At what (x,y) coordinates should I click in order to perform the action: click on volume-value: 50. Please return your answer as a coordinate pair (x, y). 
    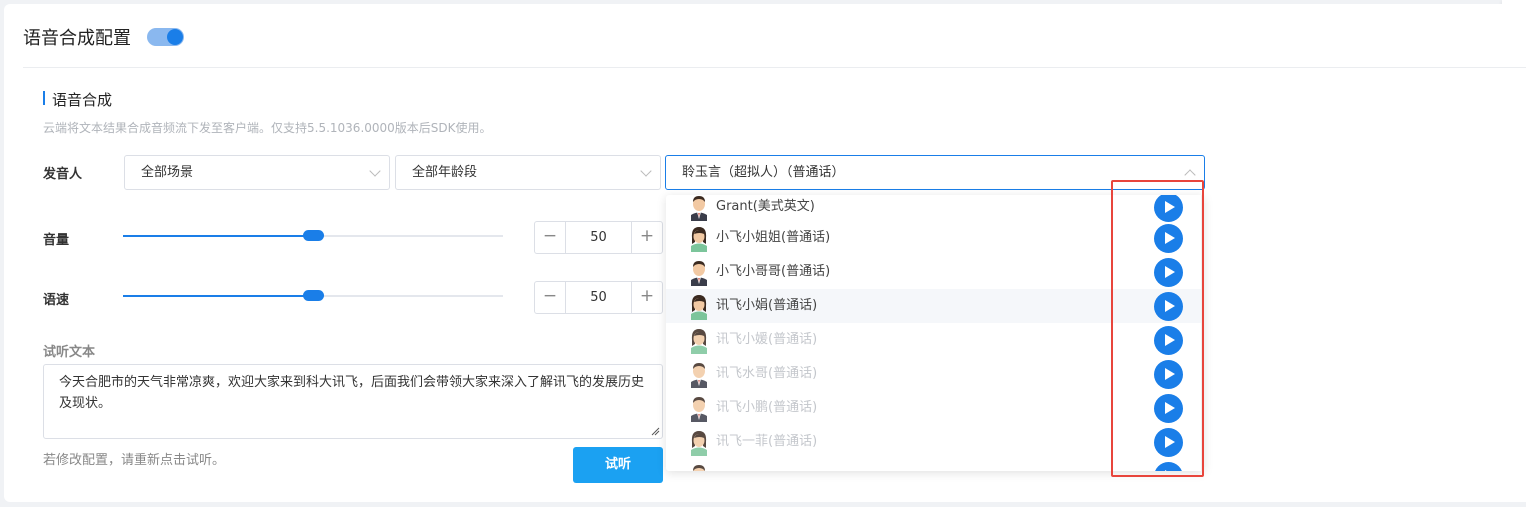
    Looking at the image, I should click on (598, 237).